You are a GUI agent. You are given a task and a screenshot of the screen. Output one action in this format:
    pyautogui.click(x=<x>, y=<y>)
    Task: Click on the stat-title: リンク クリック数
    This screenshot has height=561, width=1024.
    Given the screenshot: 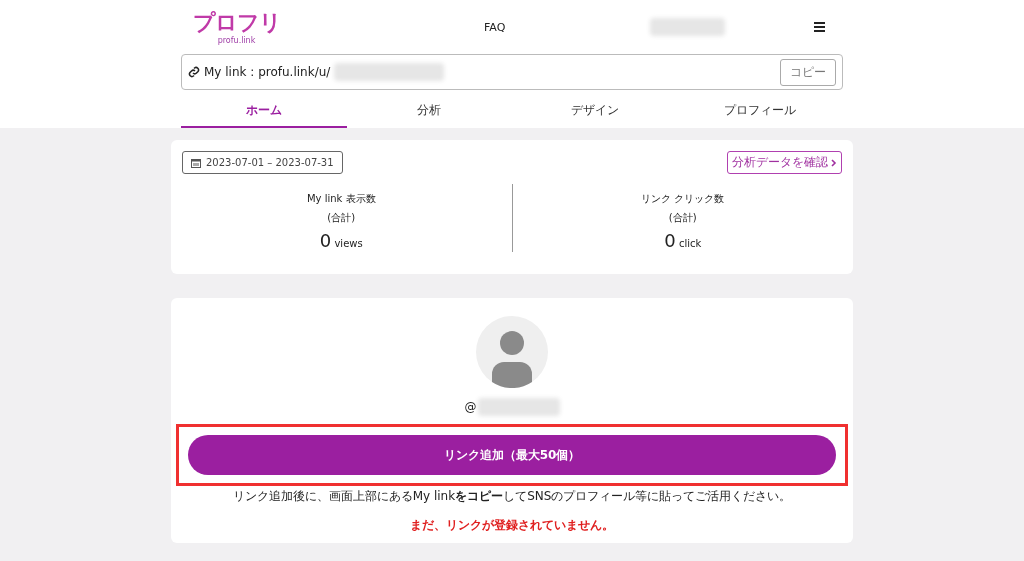 What is the action you would take?
    pyautogui.click(x=683, y=199)
    